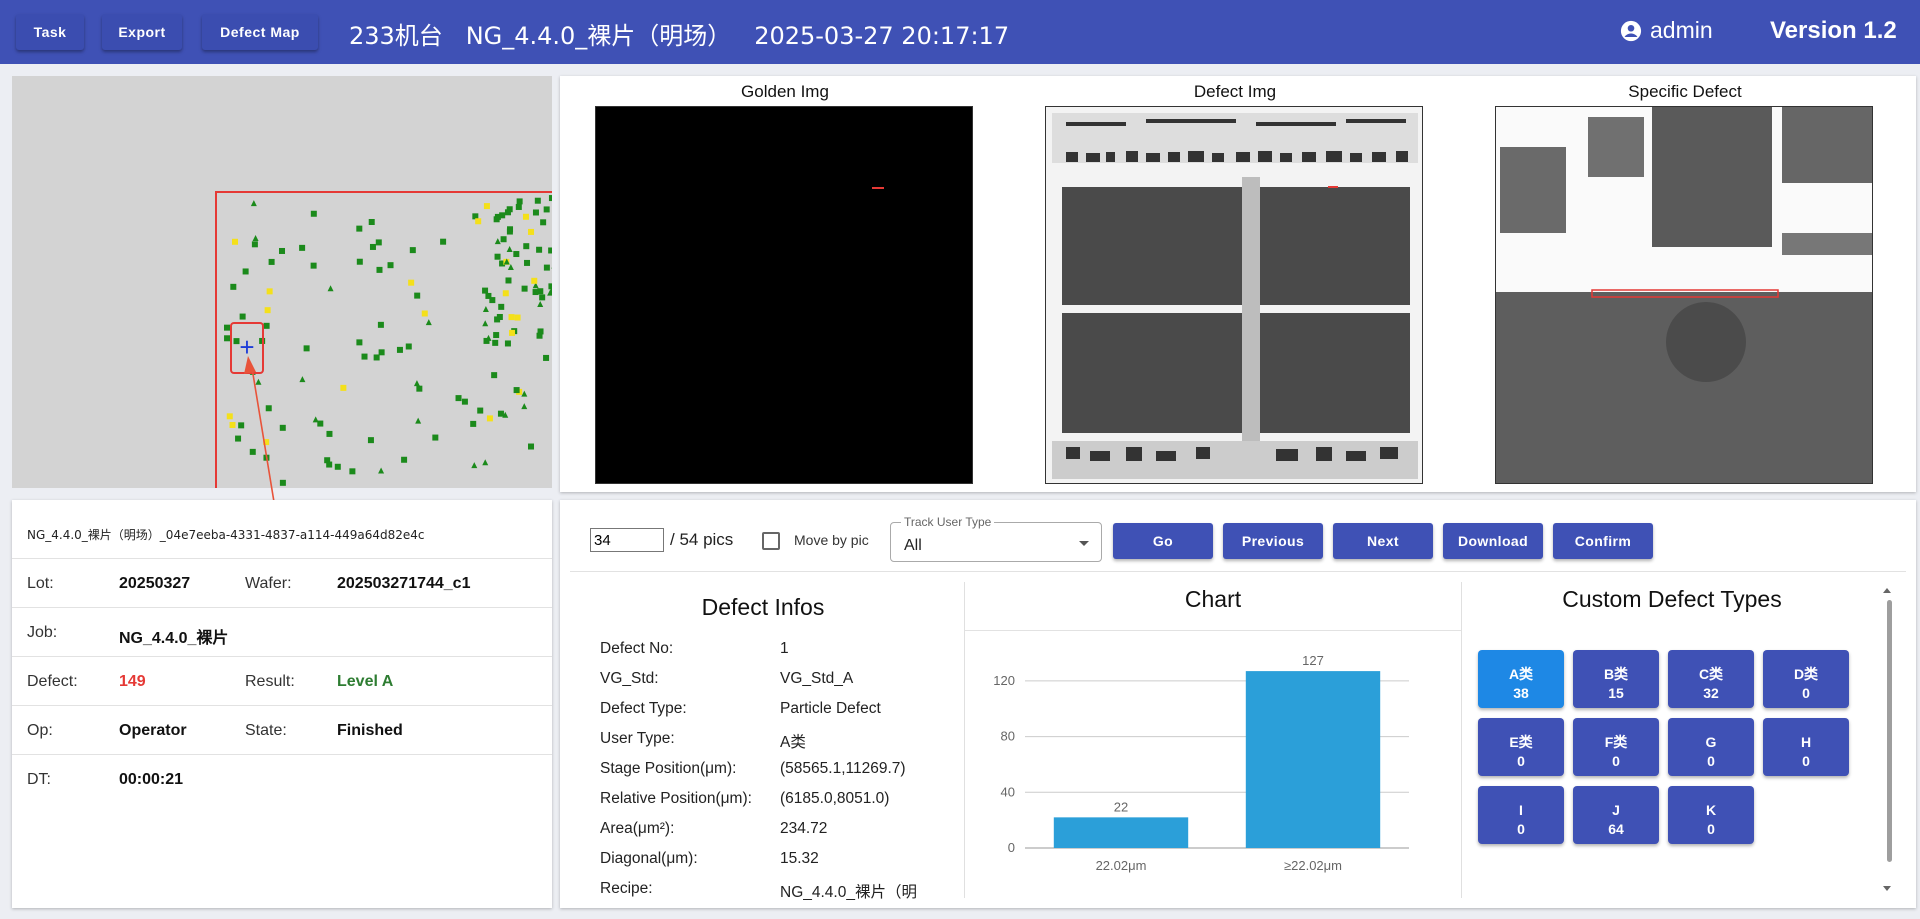 This screenshot has height=919, width=1920. I want to click on result-value: Level A, so click(365, 681).